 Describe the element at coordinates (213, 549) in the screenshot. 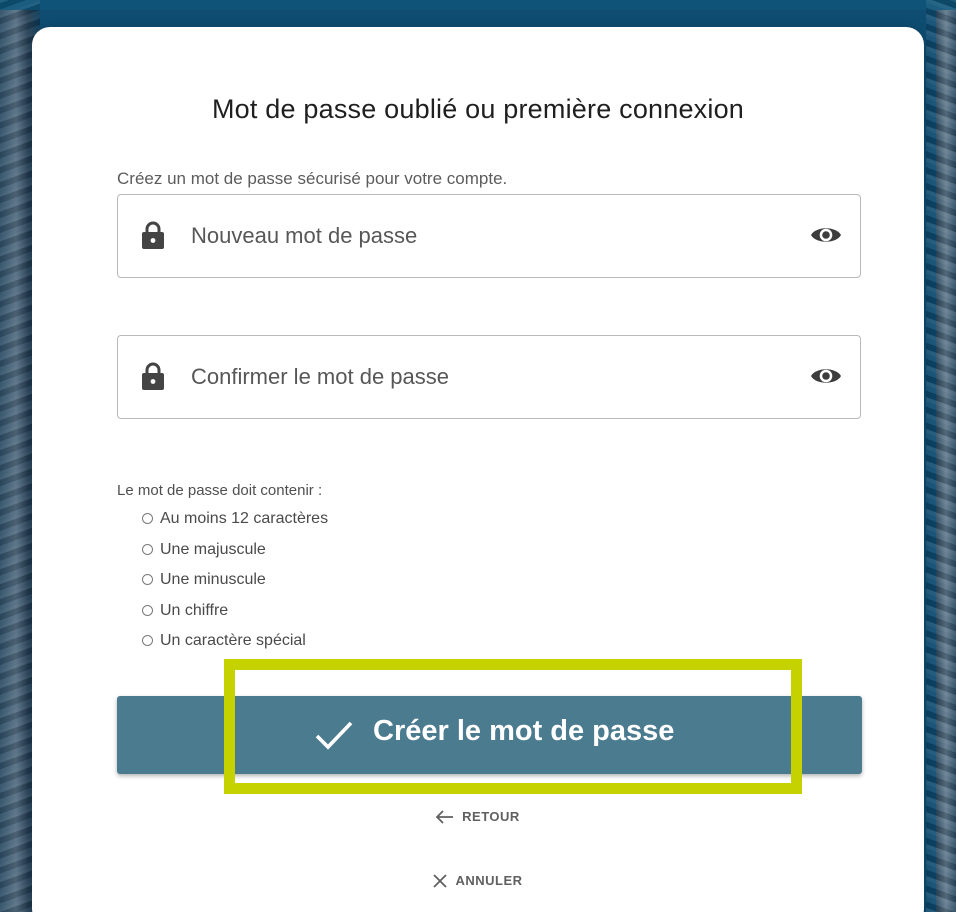

I see `requirement-label: Une majuscule` at that location.